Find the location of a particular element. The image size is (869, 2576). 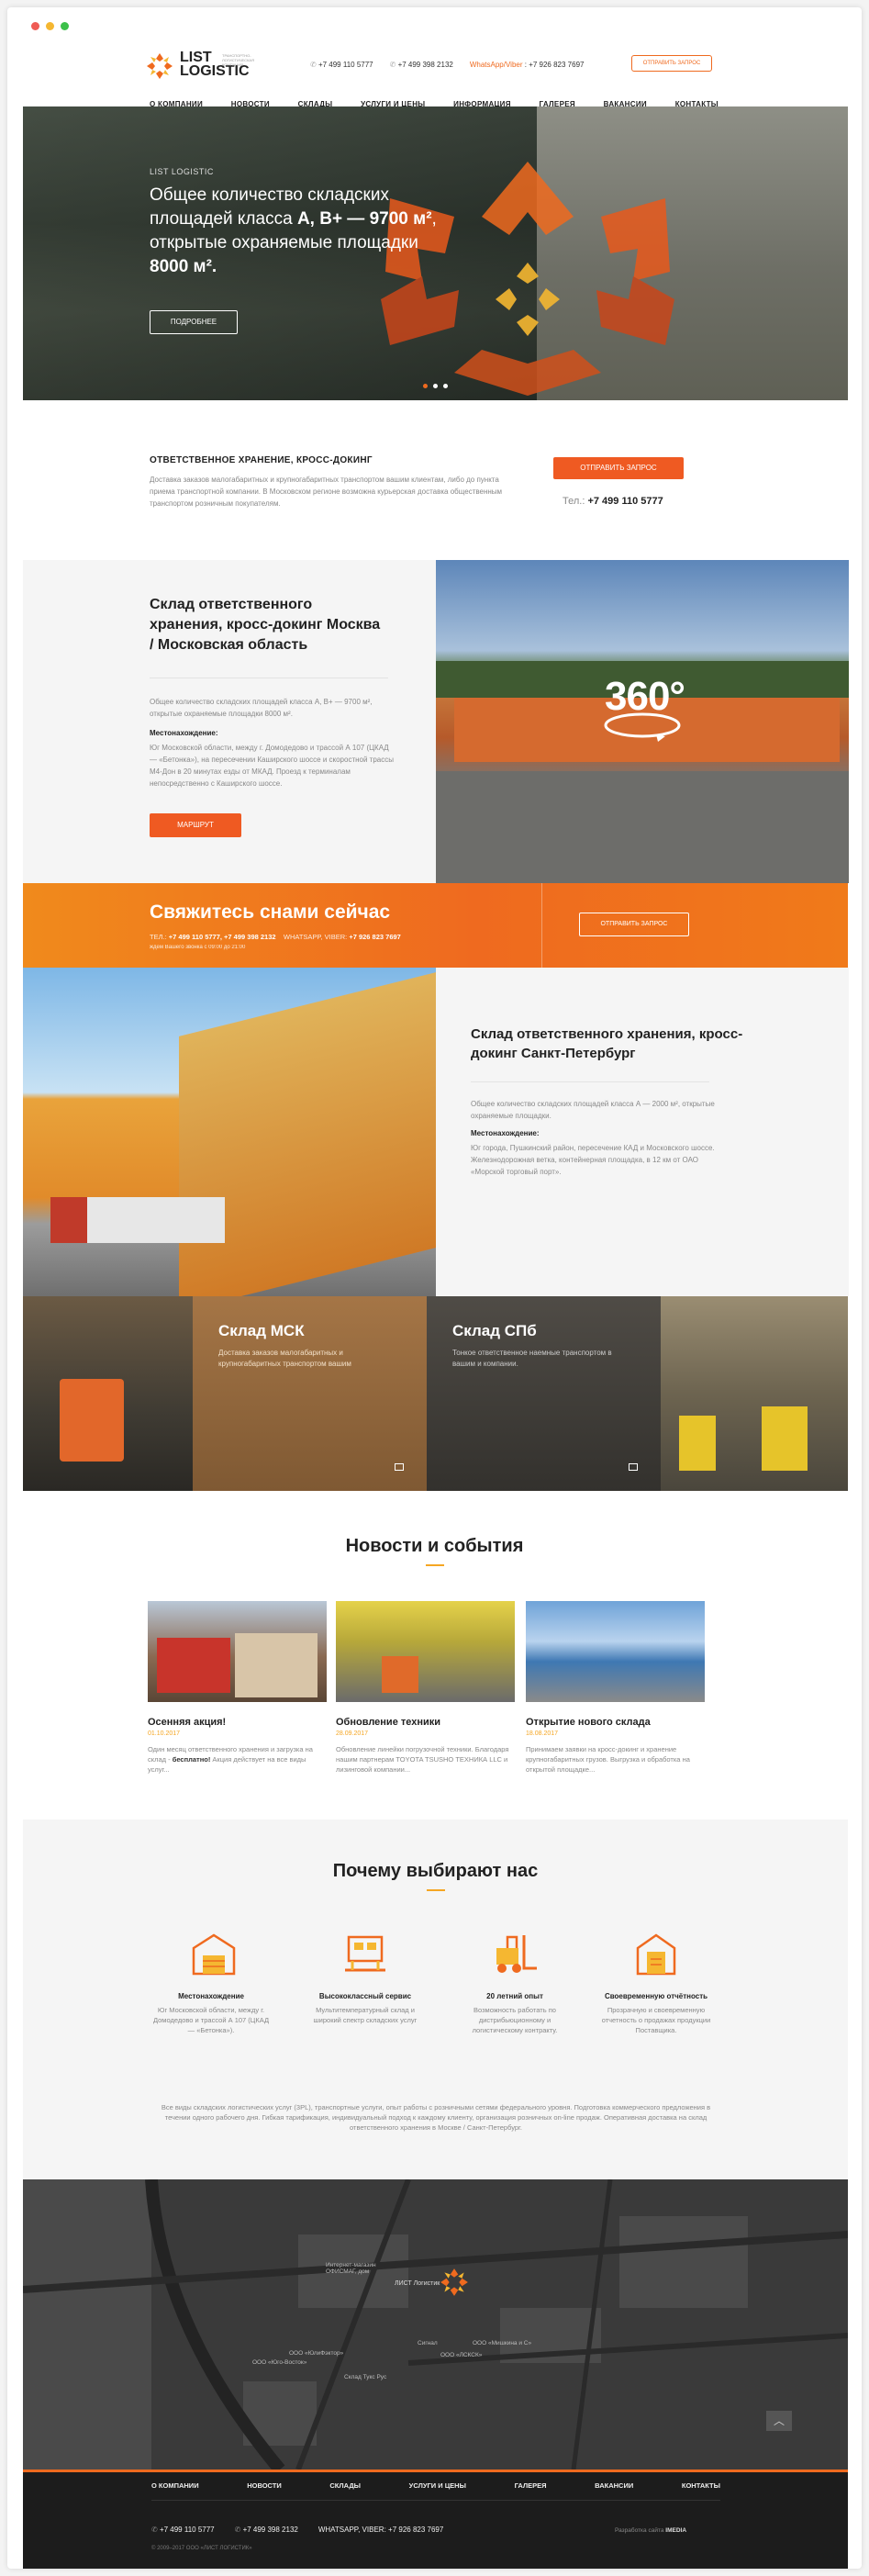

minimize-dot-icon is located at coordinates (50, 26).